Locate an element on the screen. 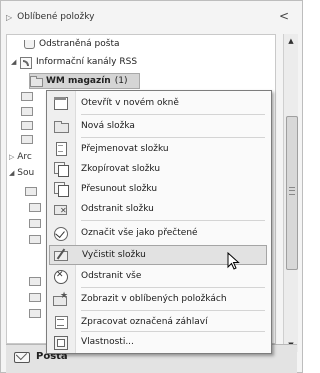 The height and width of the screenshot is (373, 320). favorites-label: Oblíbené položky is located at coordinates (56, 17).